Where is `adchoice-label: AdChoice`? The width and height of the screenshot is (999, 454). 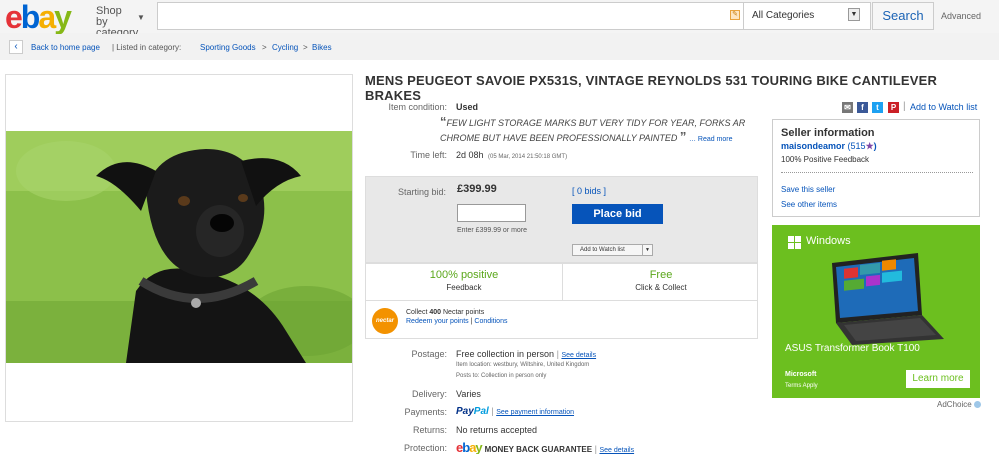
adchoice-label: AdChoice is located at coordinates (954, 404).